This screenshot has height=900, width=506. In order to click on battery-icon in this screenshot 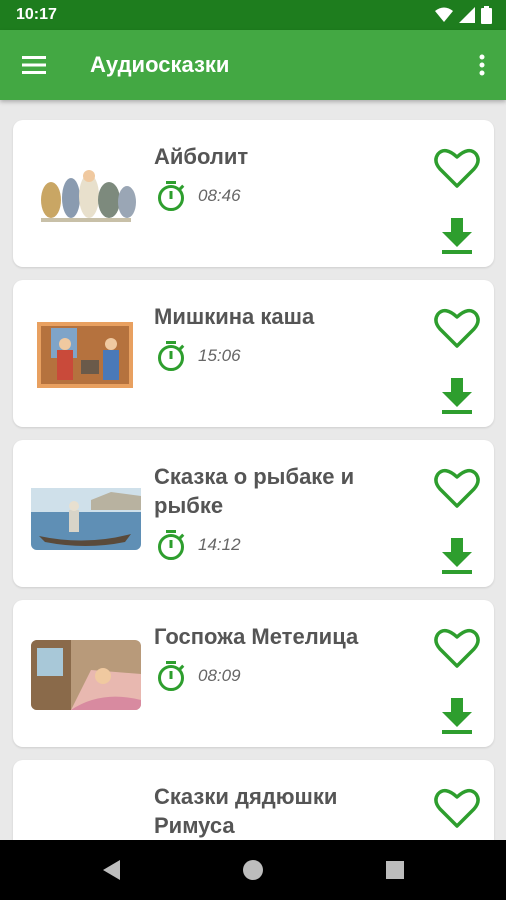, I will do `click(486, 15)`.